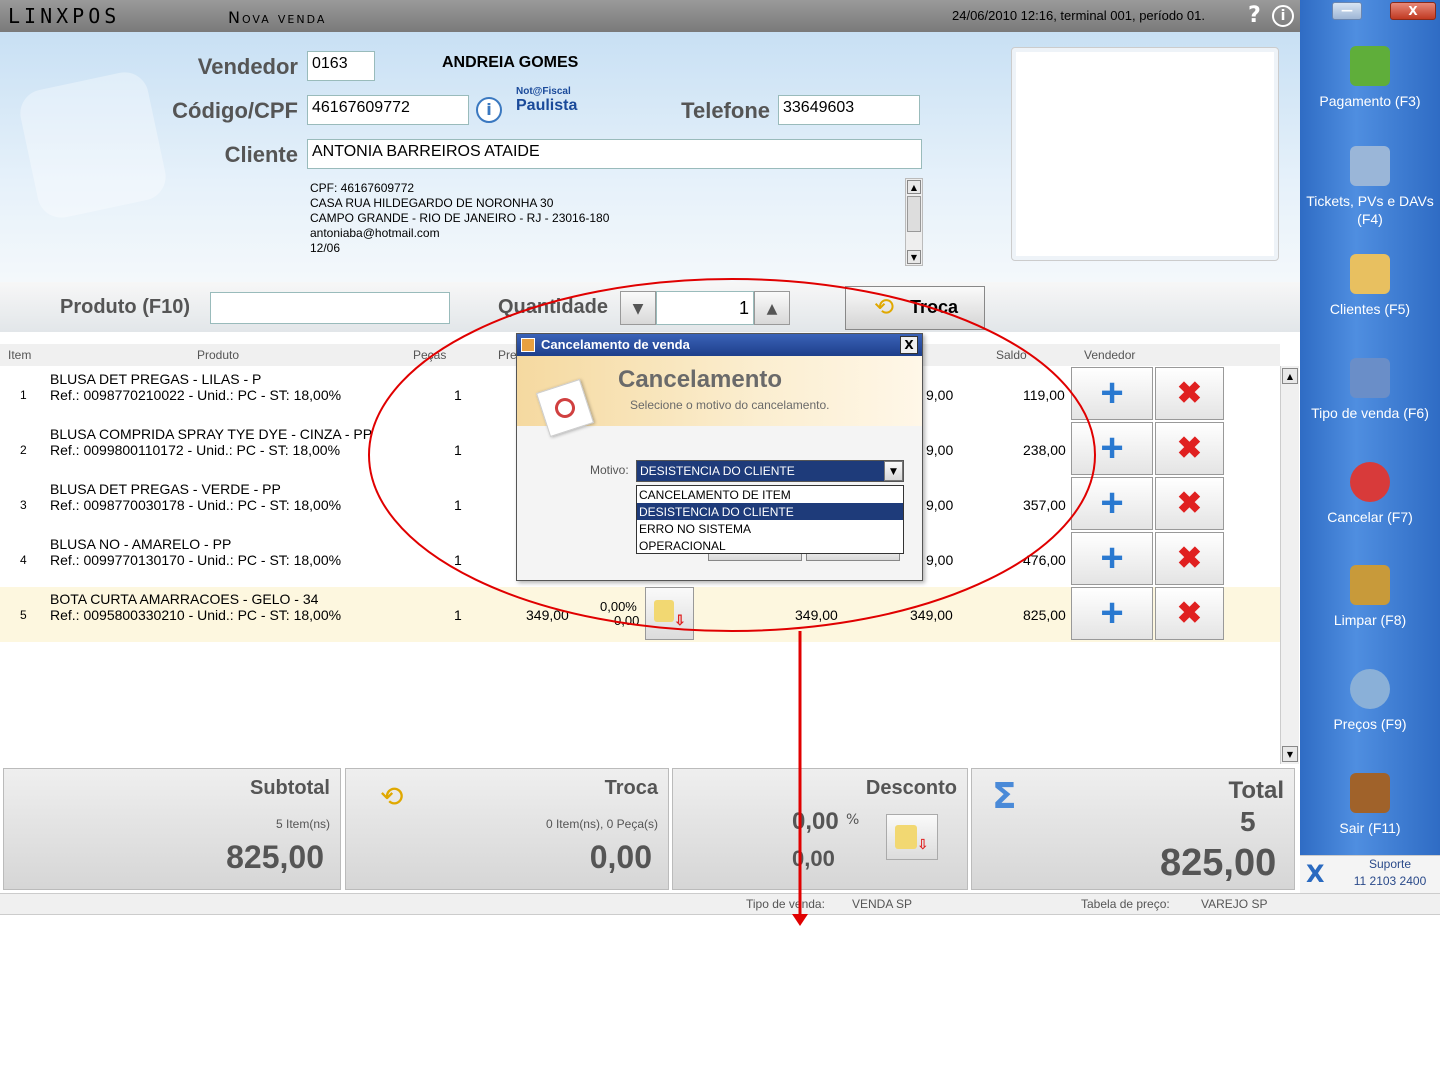 This screenshot has width=1440, height=1080. I want to click on motivo-select: DESISTENCIA DO CLIENTE, so click(770, 471).